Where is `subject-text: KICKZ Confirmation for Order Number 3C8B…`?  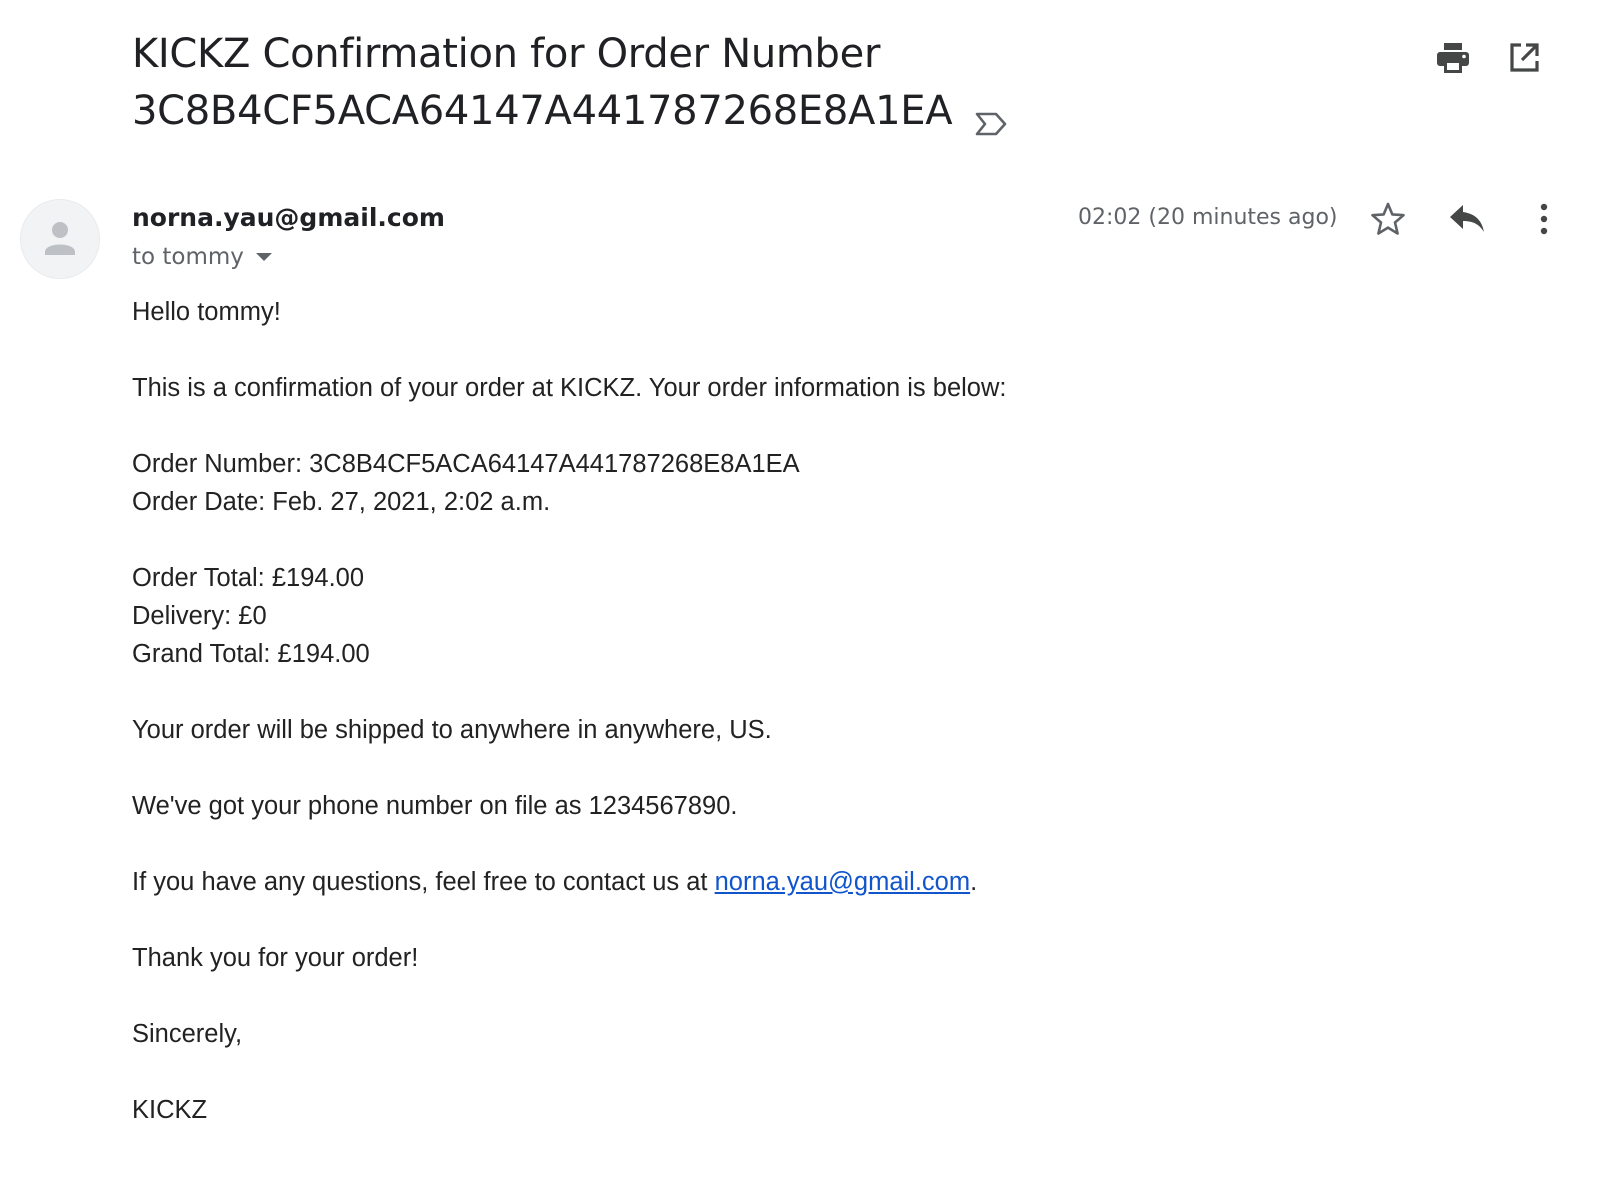 subject-text: KICKZ Confirmation for Order Number 3C8B… is located at coordinates (542, 82).